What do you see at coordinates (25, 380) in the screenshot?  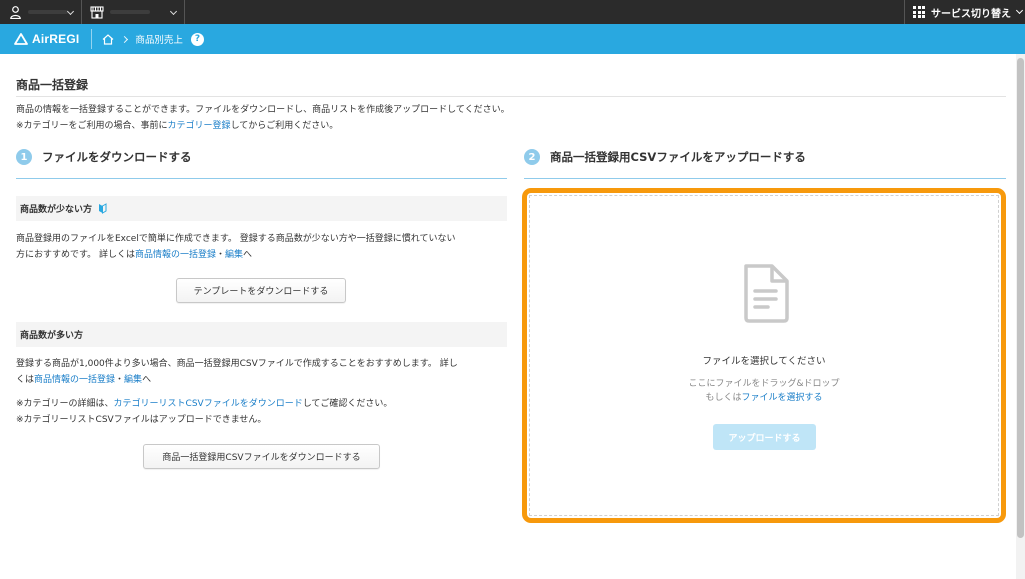 I see `many-items-text-prefix: くは` at bounding box center [25, 380].